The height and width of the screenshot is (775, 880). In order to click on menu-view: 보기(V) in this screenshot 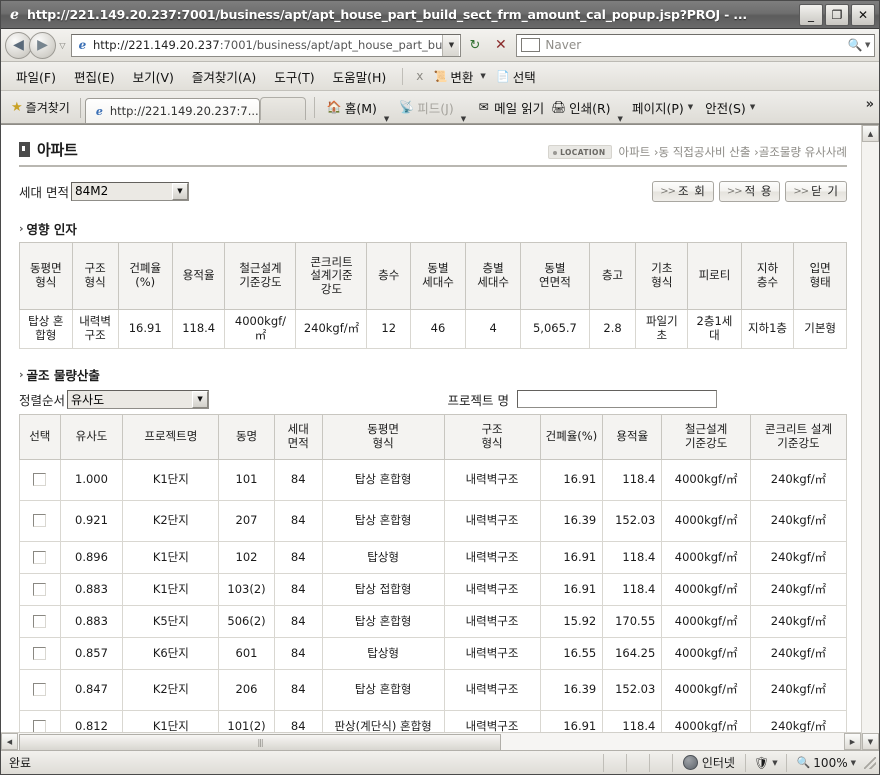, I will do `click(153, 76)`.